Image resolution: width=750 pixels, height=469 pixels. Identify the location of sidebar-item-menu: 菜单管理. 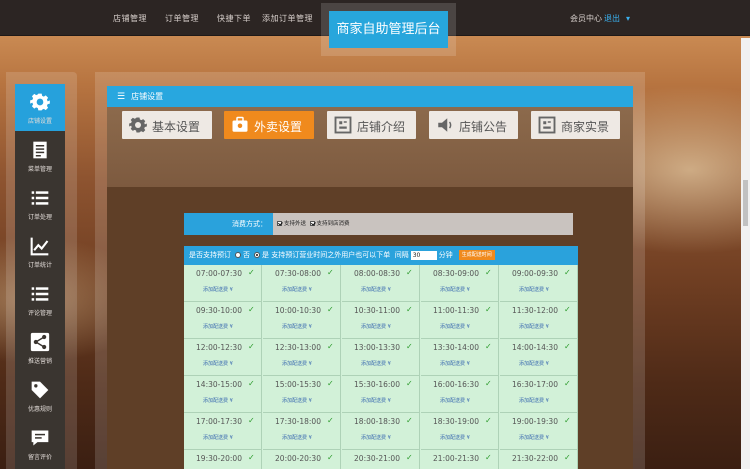
(40, 155).